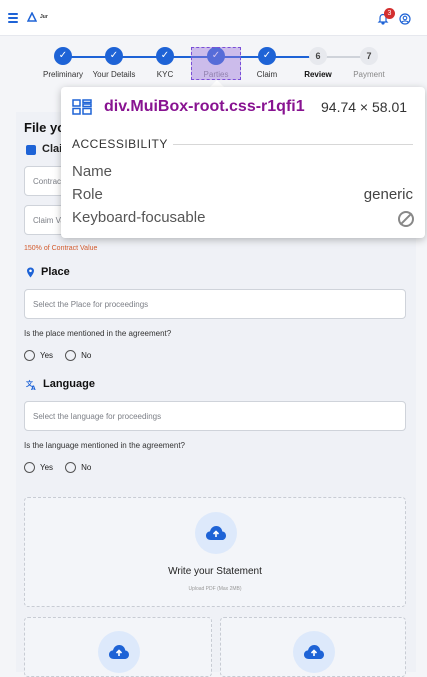 This screenshot has width=427, height=677. Describe the element at coordinates (30, 272) in the screenshot. I see `location-pin-icon` at that location.